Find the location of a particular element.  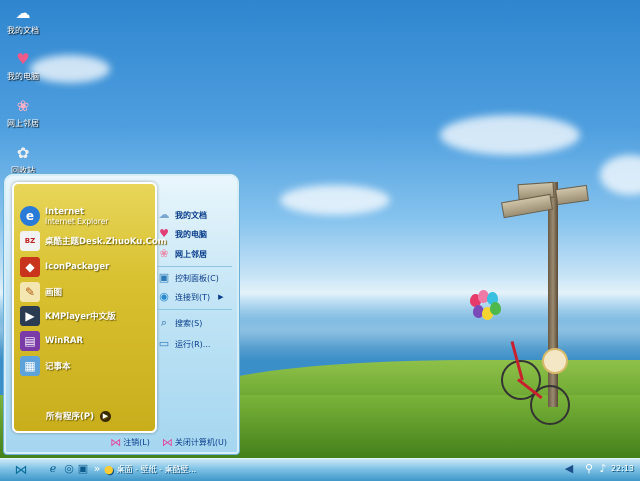

start-right-label: 连接到(T) is located at coordinates (193, 297).